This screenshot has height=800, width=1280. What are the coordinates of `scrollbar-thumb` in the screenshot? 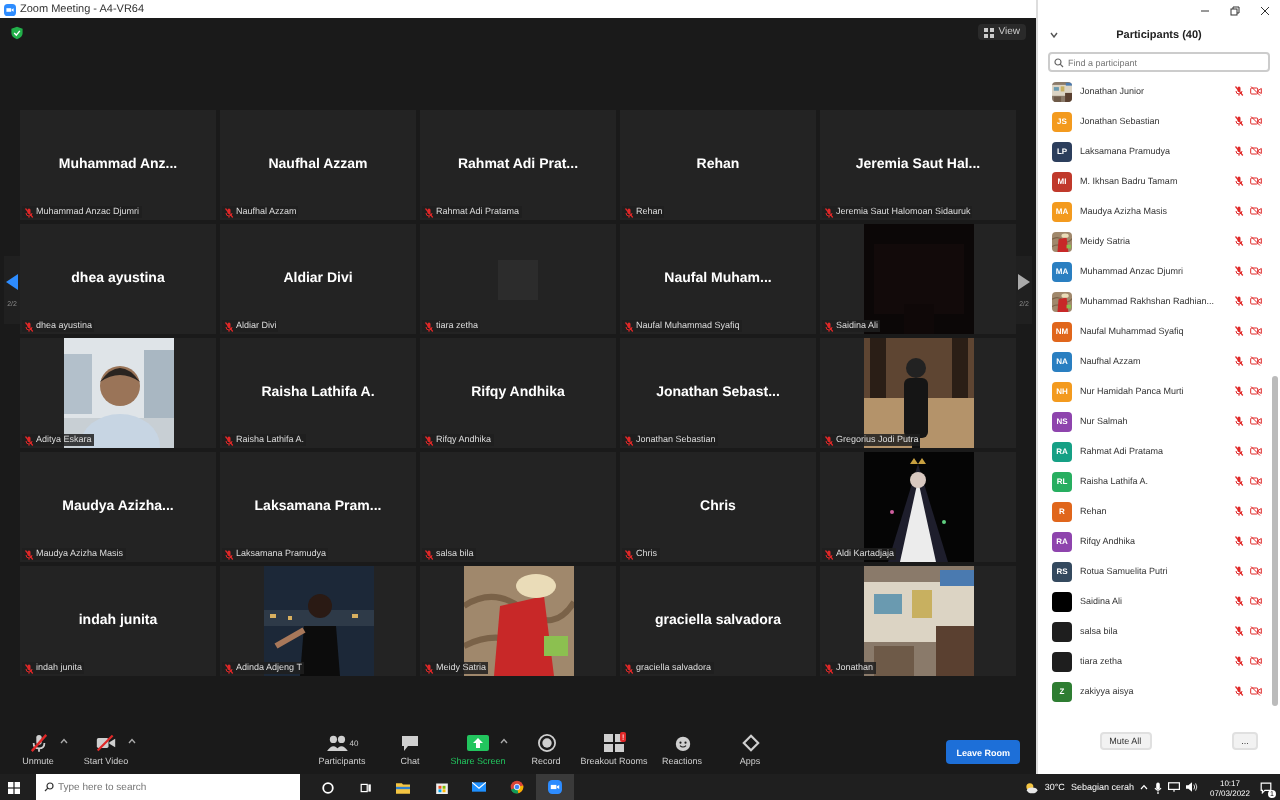 It's located at (1275, 541).